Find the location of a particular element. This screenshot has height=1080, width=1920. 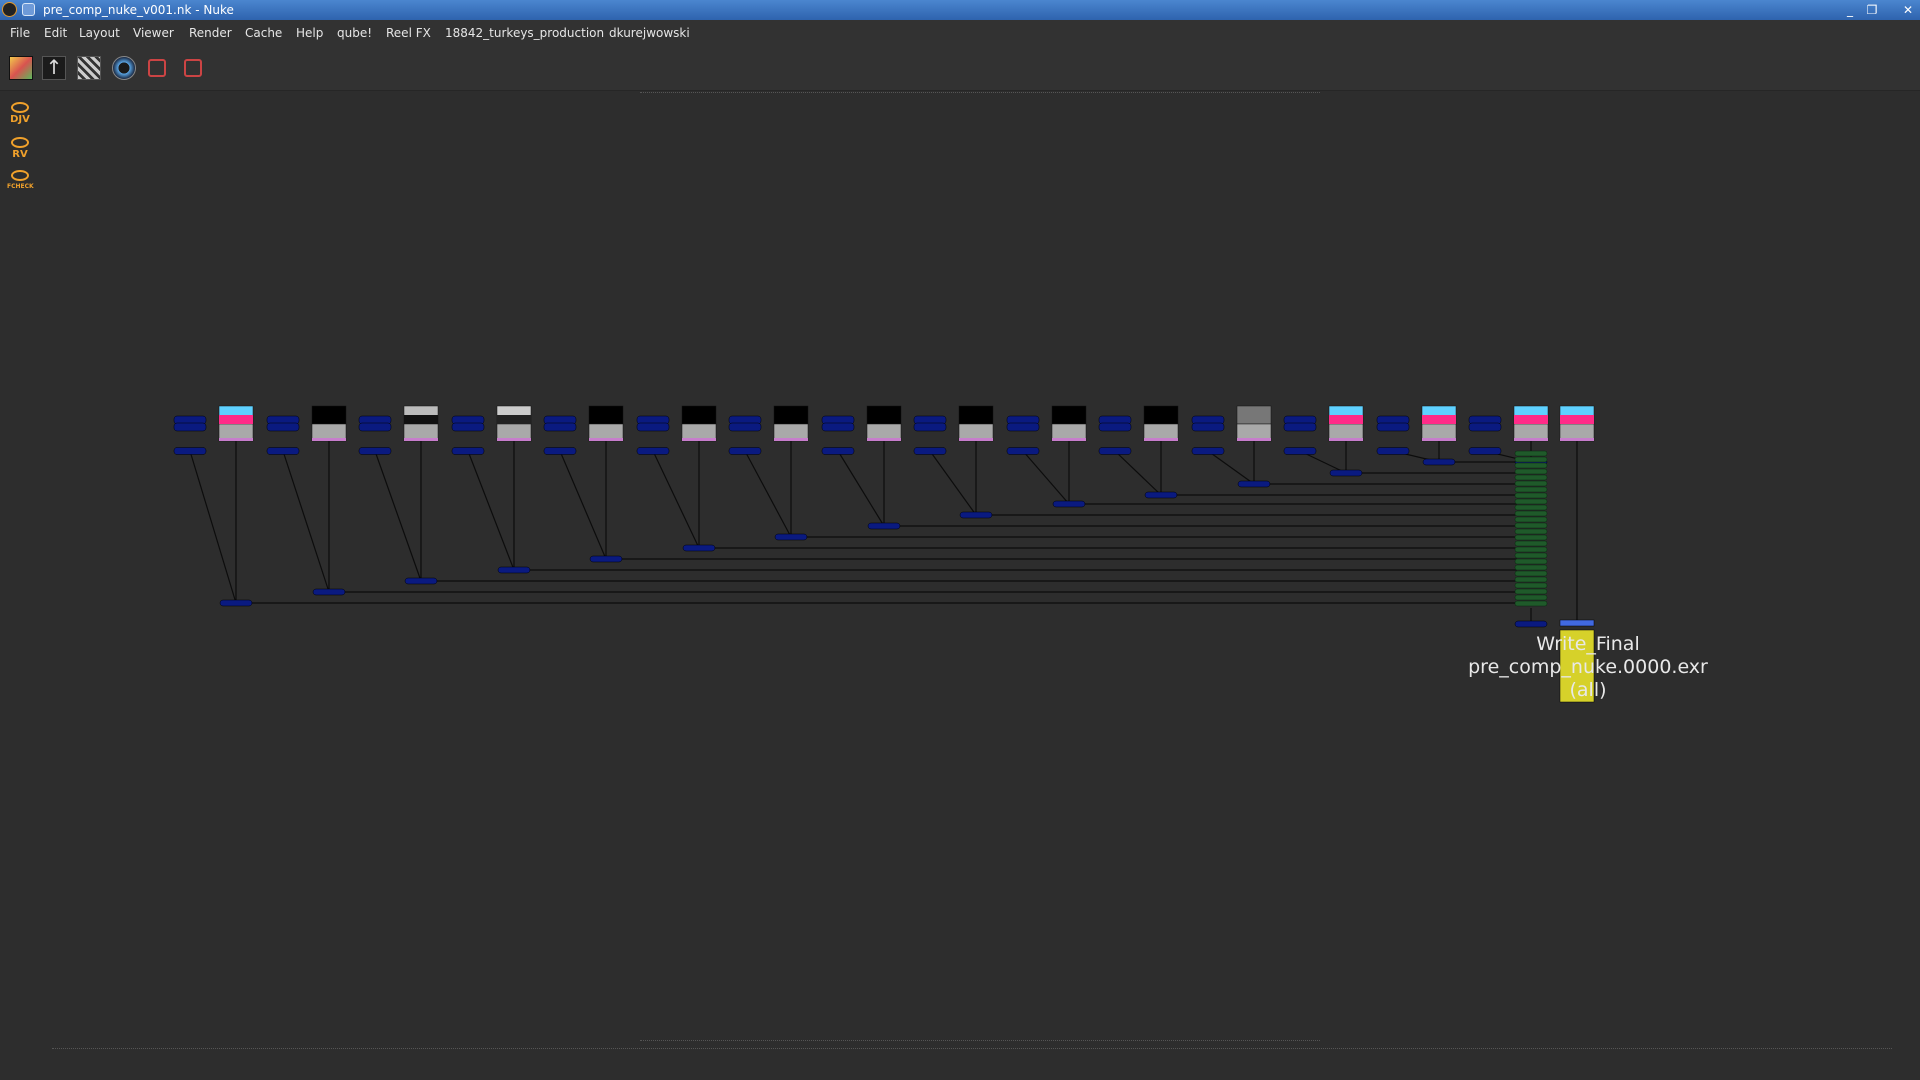

menu-production: 18842_turkeys_production is located at coordinates (524, 33).